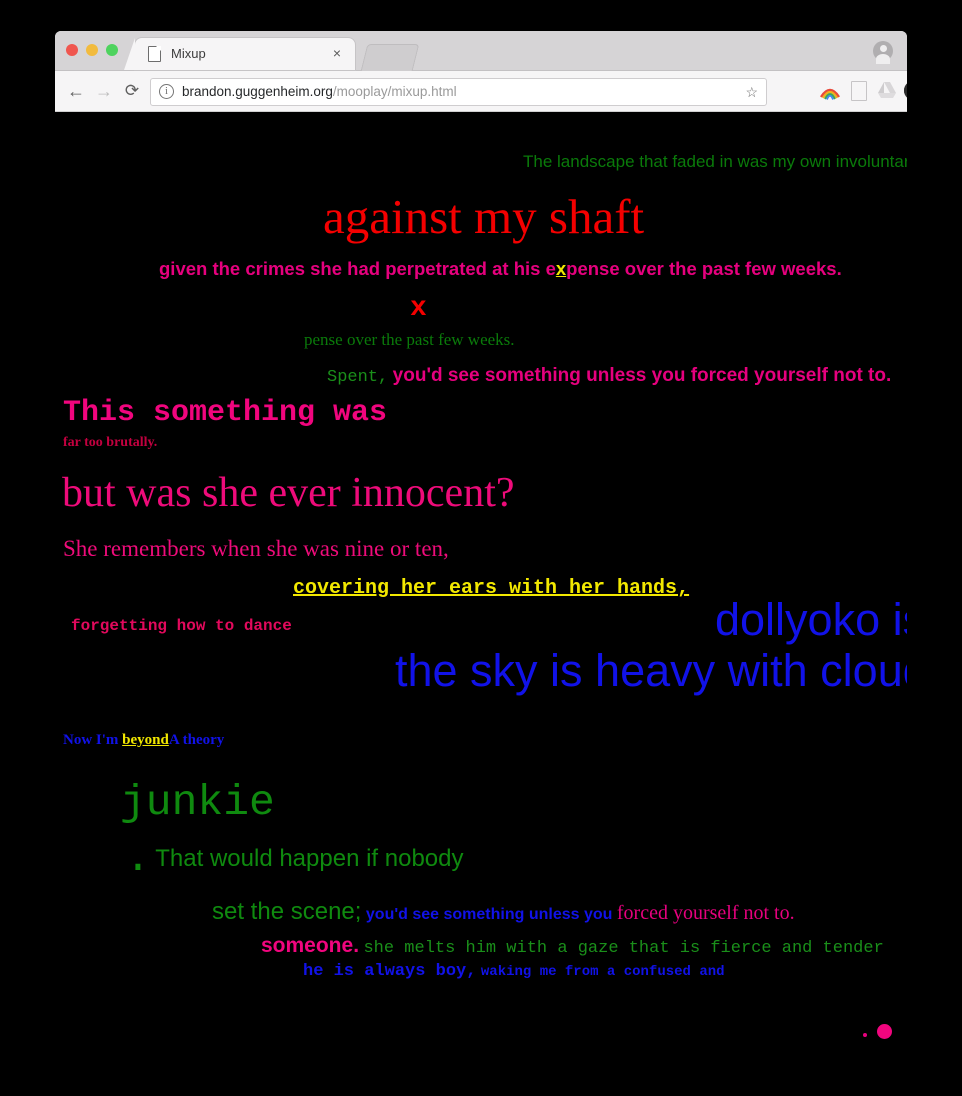 This screenshot has width=962, height=1096. Describe the element at coordinates (602, 972) in the screenshot. I see `text-line-20-b: waking me from a confused and` at that location.